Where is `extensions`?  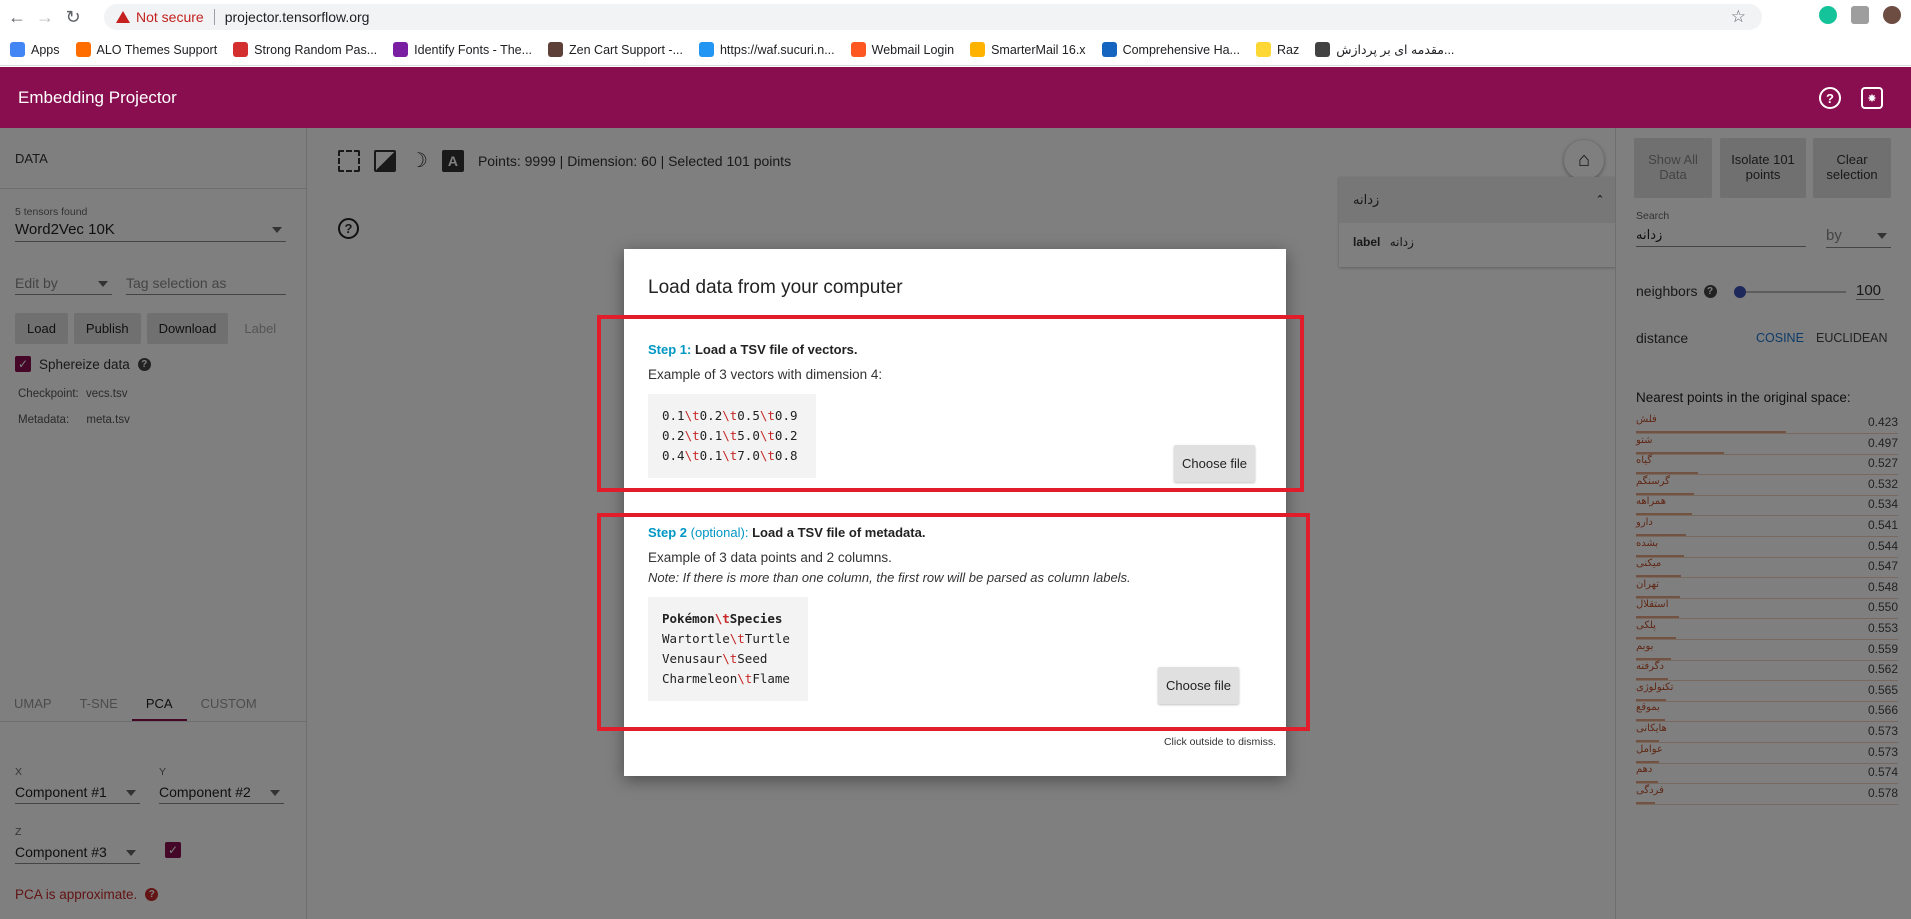
extensions is located at coordinates (1860, 15).